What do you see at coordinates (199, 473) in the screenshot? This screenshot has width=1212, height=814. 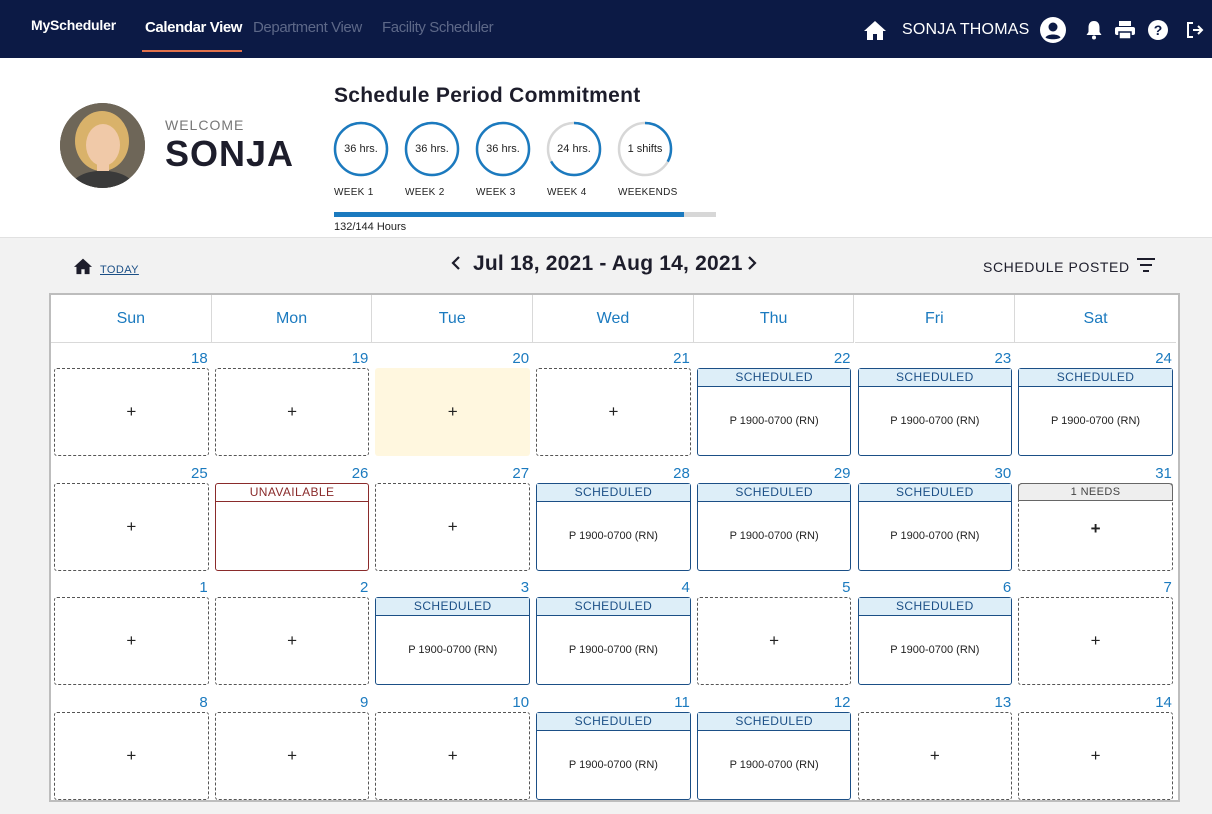 I see `day-number: 25` at bounding box center [199, 473].